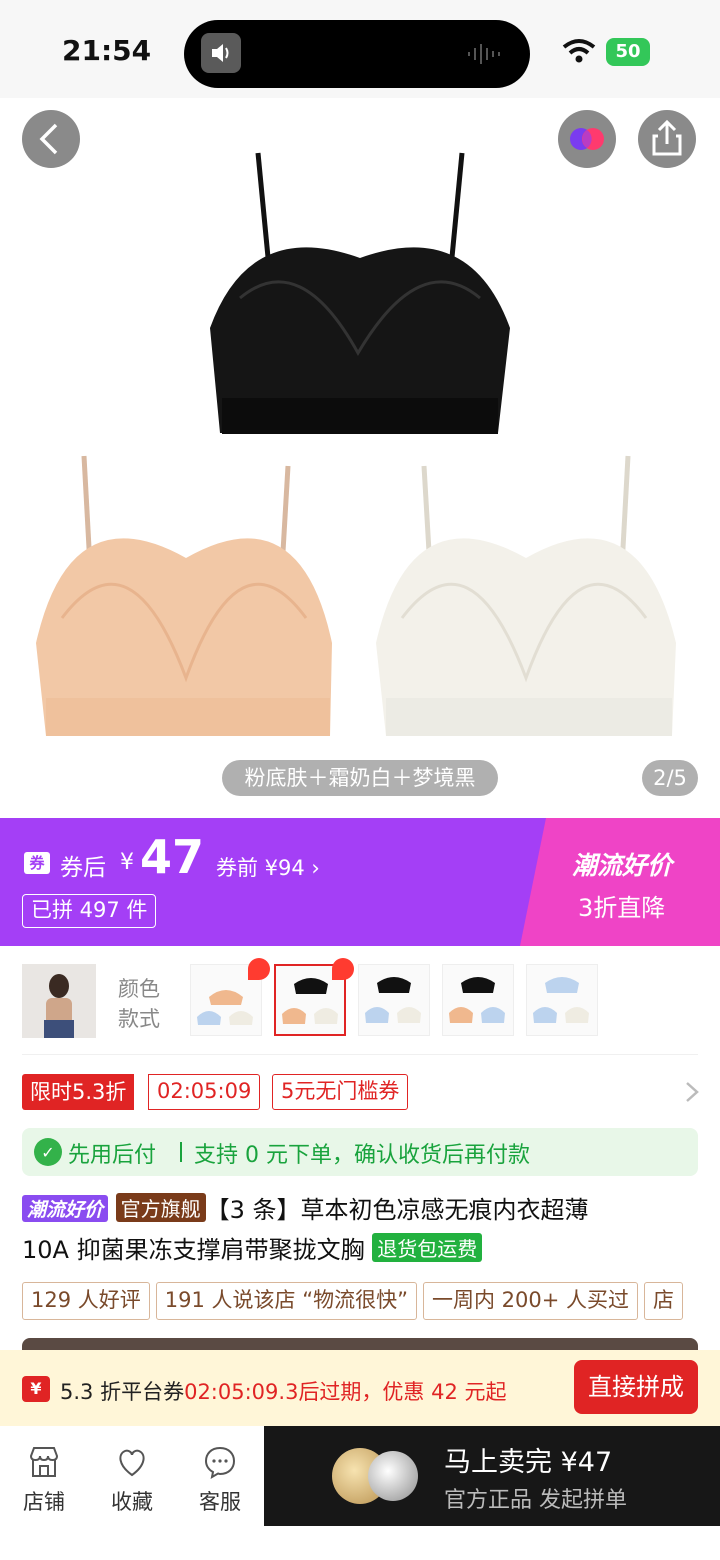 The width and height of the screenshot is (720, 1560). Describe the element at coordinates (59, 1001) in the screenshot. I see `variant-model-thumbnail` at that location.